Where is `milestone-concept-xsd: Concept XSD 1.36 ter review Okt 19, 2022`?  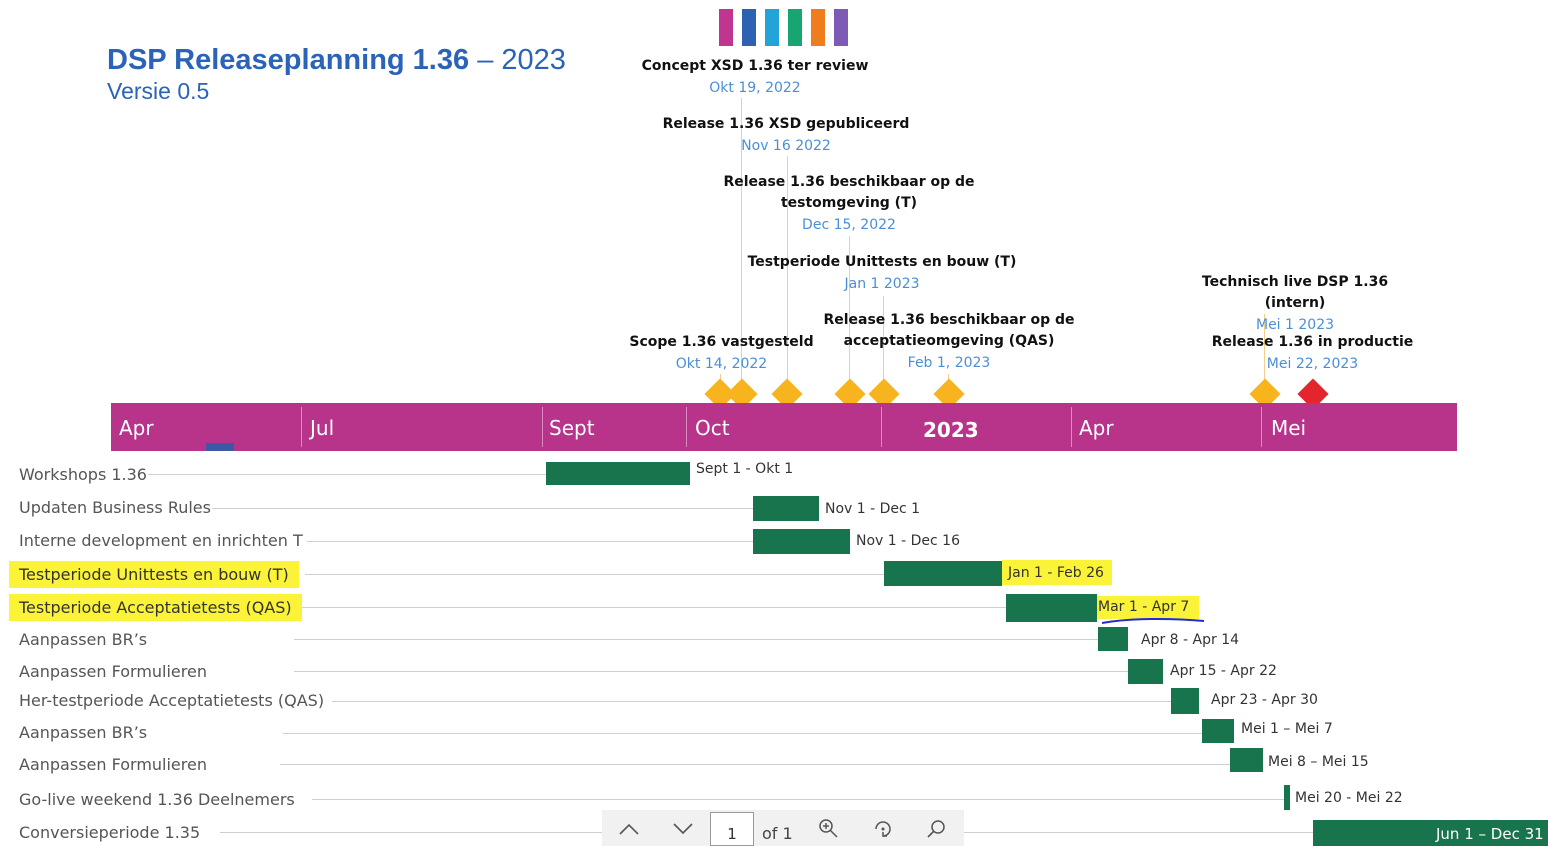 milestone-concept-xsd: Concept XSD 1.36 ter review Okt 19, 2022 is located at coordinates (755, 77).